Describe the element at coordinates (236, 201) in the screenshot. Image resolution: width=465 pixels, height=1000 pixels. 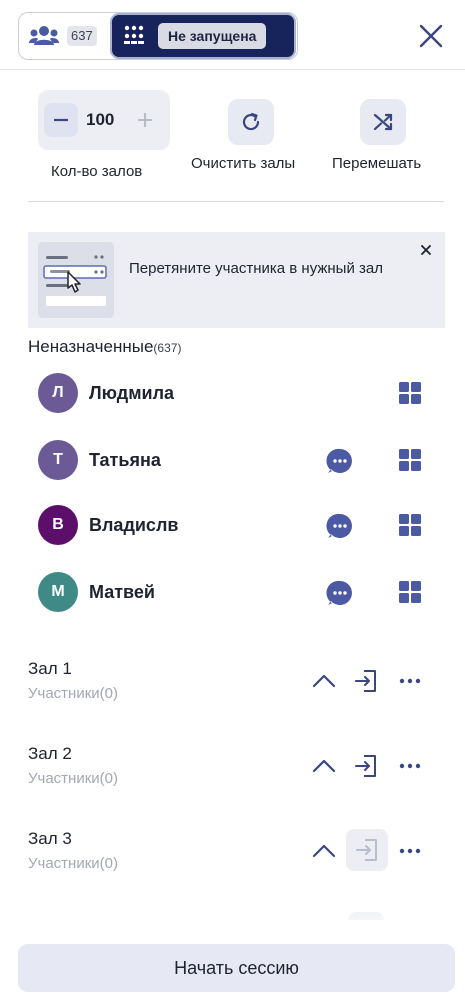
I see `divider` at that location.